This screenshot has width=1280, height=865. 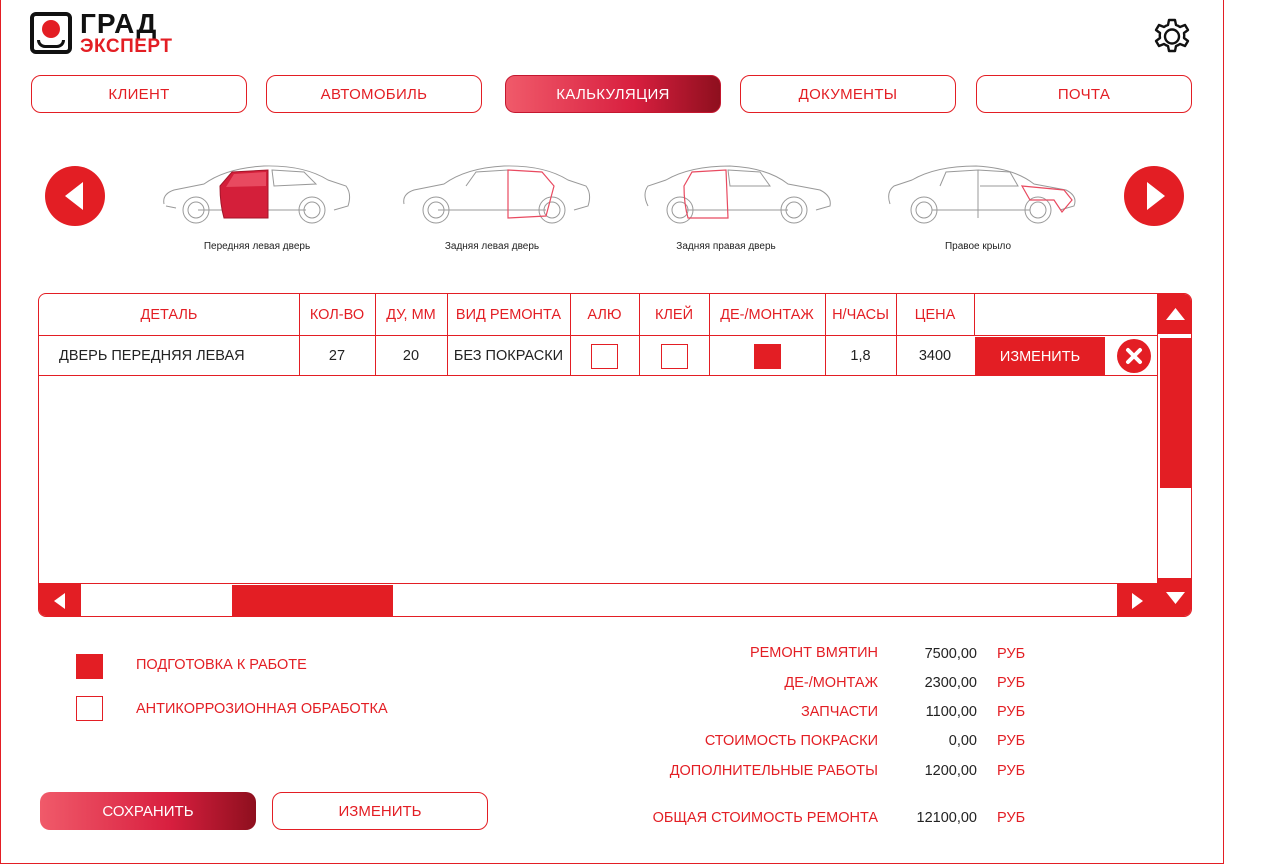 I want to click on prep-work-label: ПОДГОТОВКА К РАБОТЕ, so click(x=221, y=665).